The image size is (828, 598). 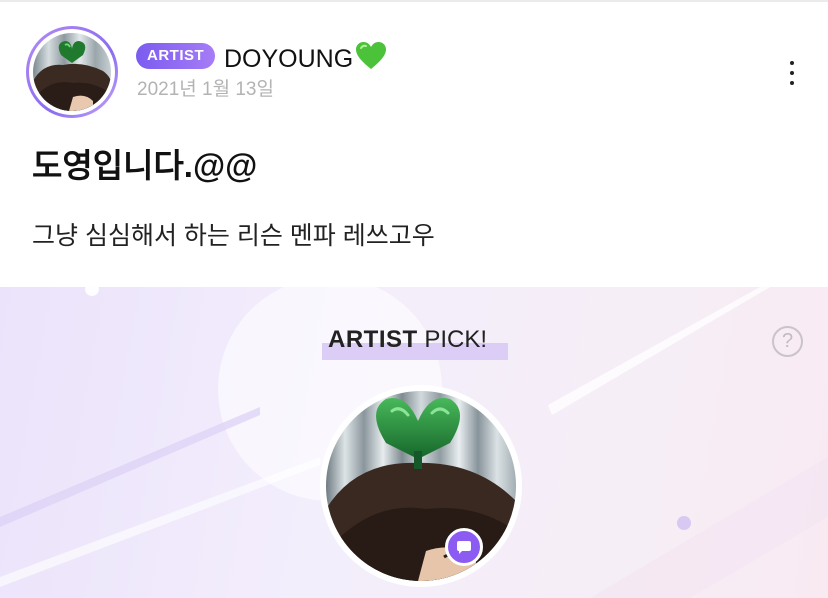 I want to click on author-avatar, so click(x=72, y=72).